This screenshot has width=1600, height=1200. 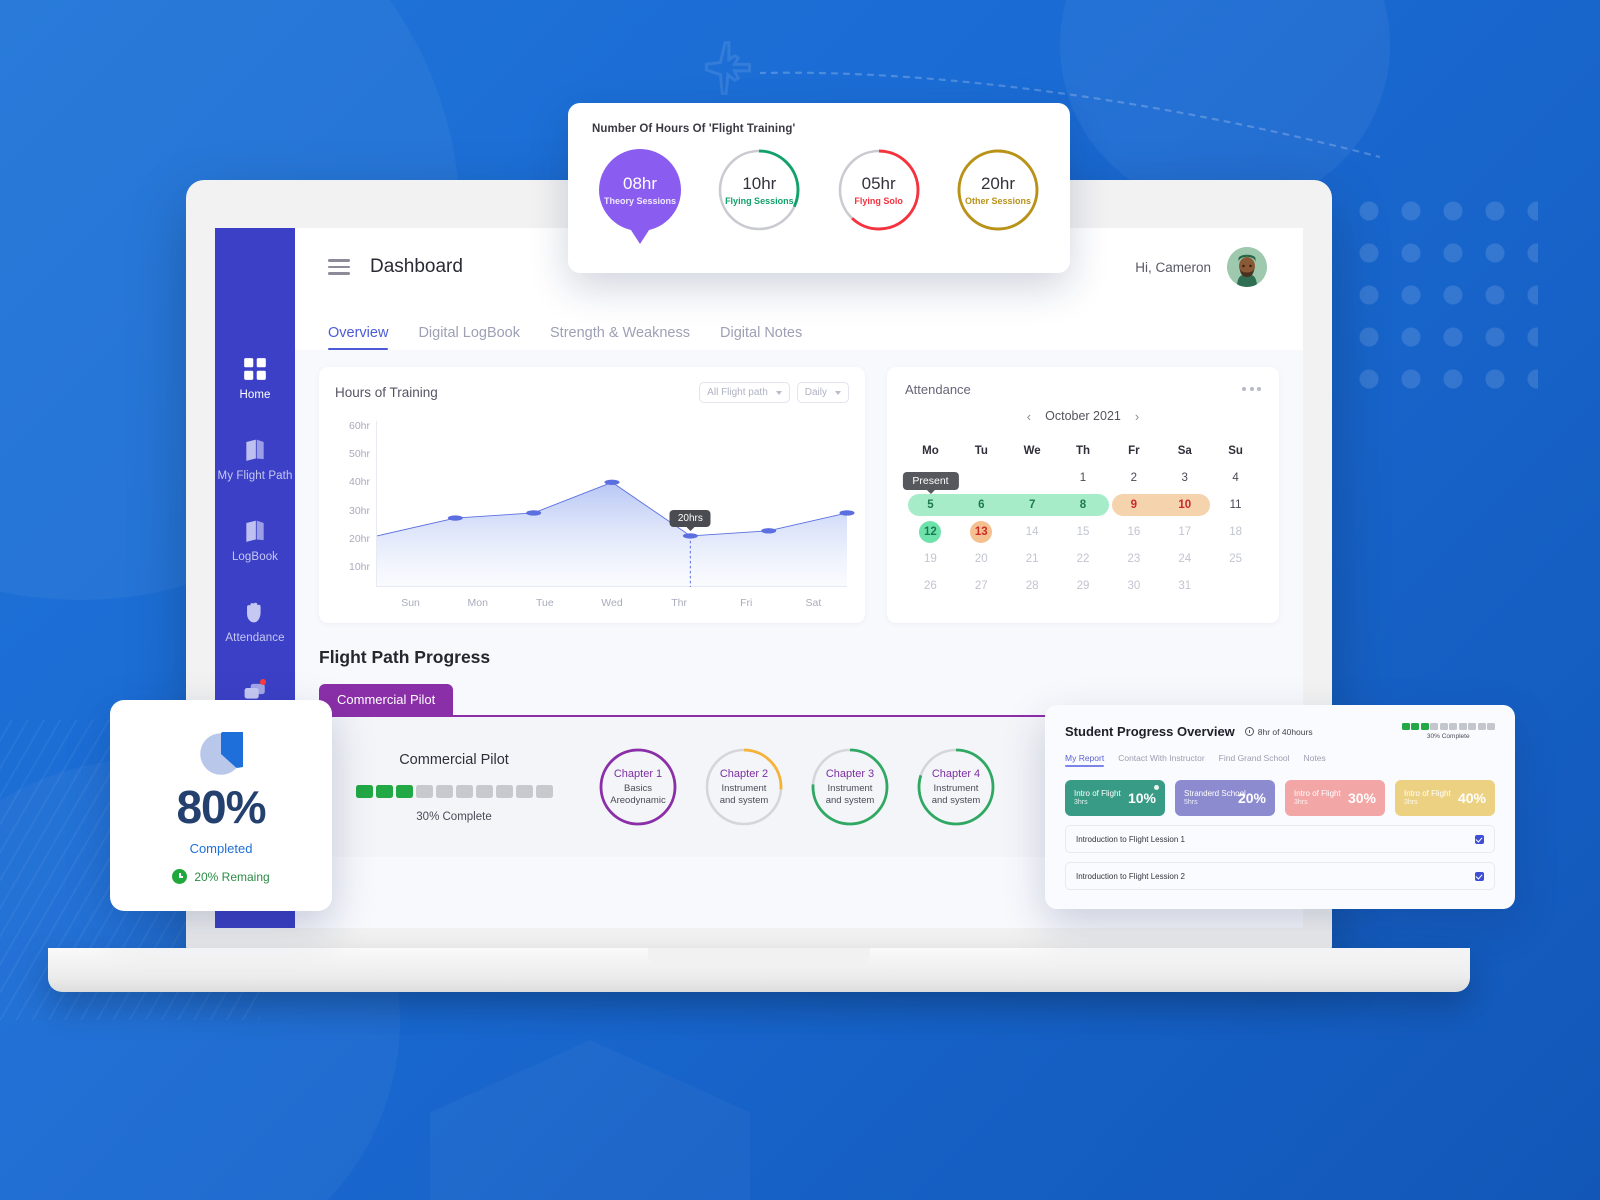 What do you see at coordinates (981, 585) in the screenshot?
I see `calendar-day: 27` at bounding box center [981, 585].